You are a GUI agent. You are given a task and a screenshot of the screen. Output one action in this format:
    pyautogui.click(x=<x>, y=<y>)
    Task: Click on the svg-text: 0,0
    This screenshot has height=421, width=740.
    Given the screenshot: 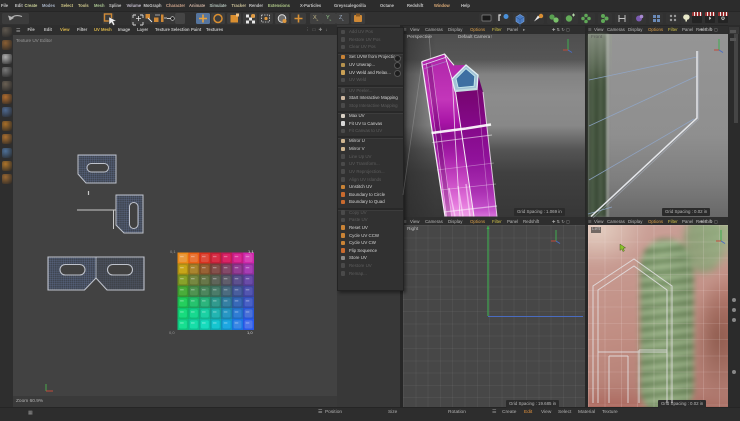 What is the action you would take?
    pyautogui.click(x=172, y=332)
    